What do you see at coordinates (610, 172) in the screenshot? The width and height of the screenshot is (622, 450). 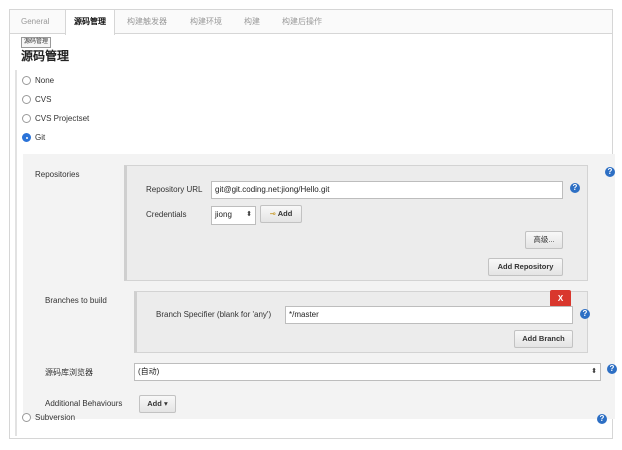 I see `repositories-help-icon: ?` at bounding box center [610, 172].